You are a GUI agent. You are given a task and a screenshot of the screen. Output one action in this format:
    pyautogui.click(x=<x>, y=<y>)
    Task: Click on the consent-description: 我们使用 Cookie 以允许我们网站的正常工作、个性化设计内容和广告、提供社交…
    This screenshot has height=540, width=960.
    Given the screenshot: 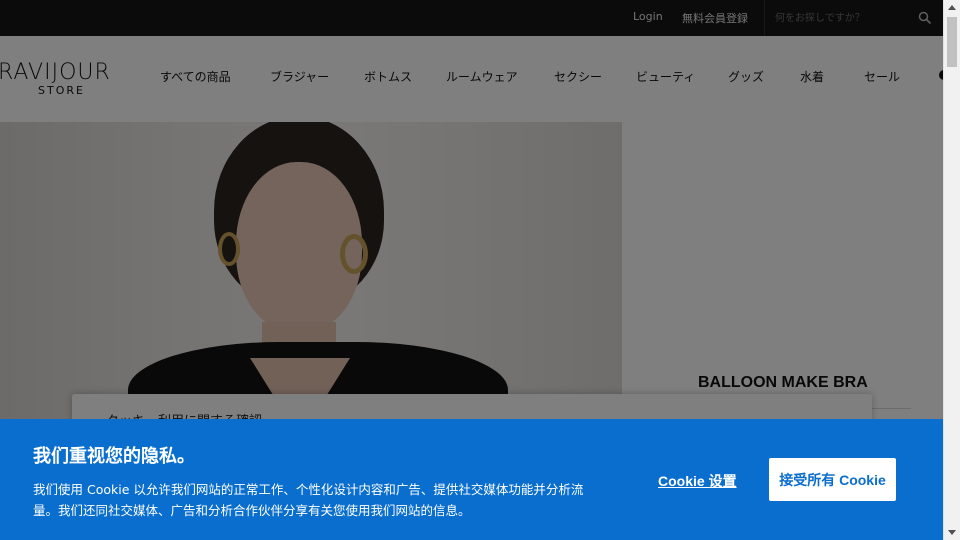 What is the action you would take?
    pyautogui.click(x=308, y=500)
    